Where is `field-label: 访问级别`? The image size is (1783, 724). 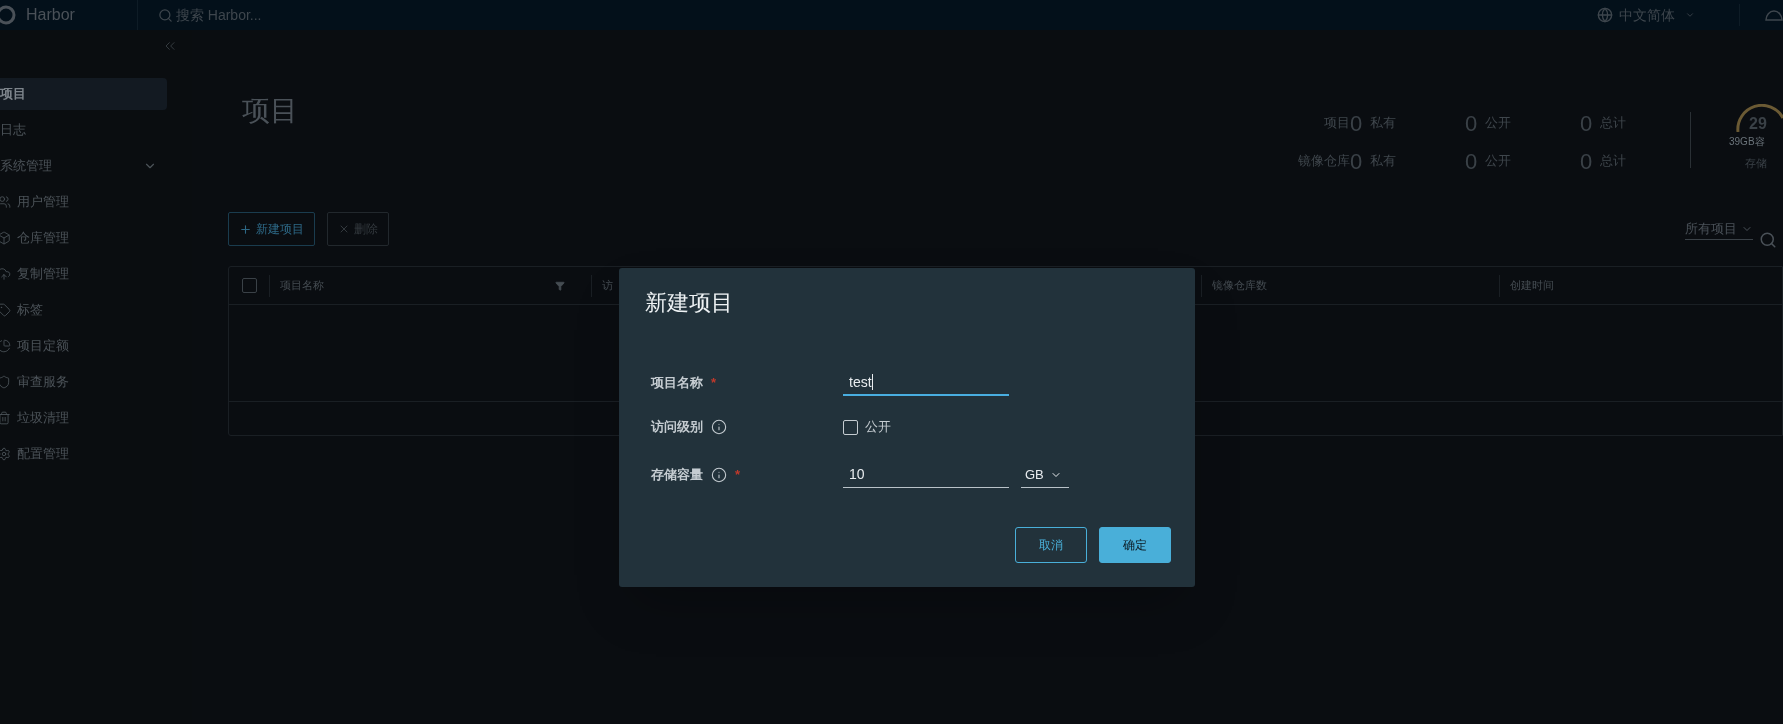
field-label: 访问级别 is located at coordinates (677, 427).